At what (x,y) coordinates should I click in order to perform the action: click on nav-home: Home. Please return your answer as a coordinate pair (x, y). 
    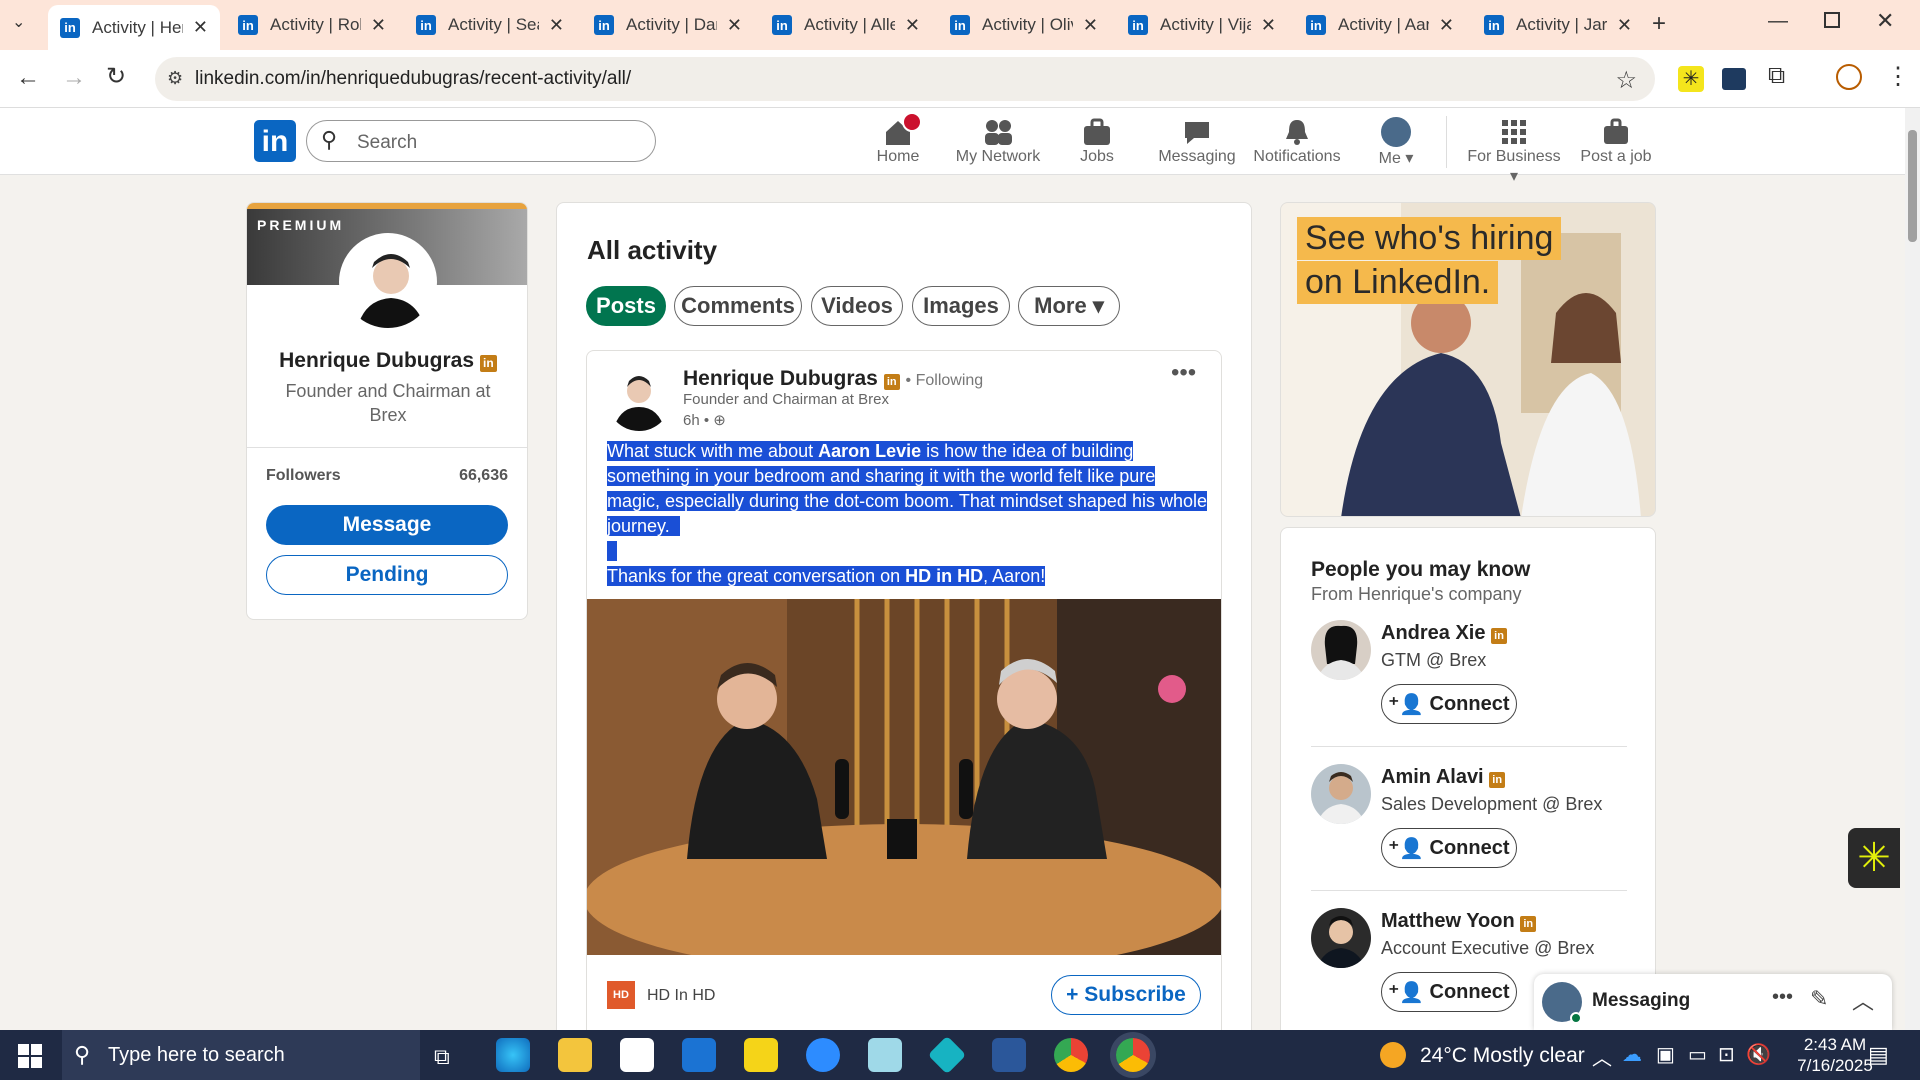
    Looking at the image, I should click on (898, 139).